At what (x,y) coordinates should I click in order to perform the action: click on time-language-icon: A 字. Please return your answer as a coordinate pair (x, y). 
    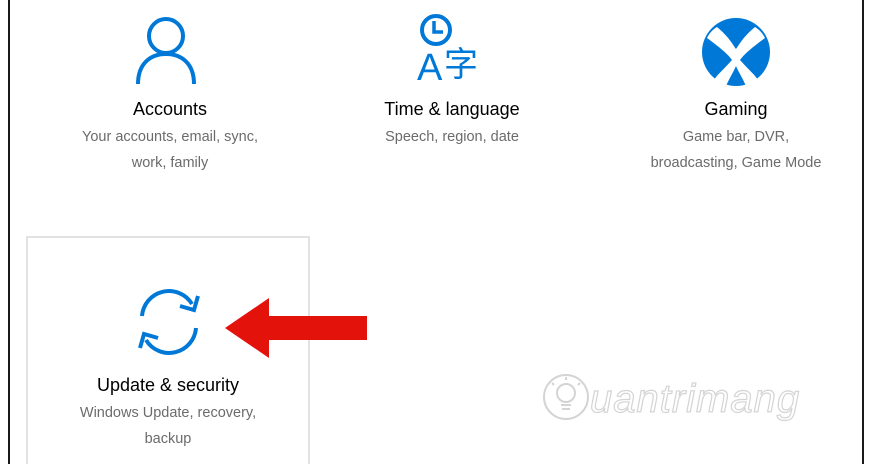
    Looking at the image, I should click on (447, 50).